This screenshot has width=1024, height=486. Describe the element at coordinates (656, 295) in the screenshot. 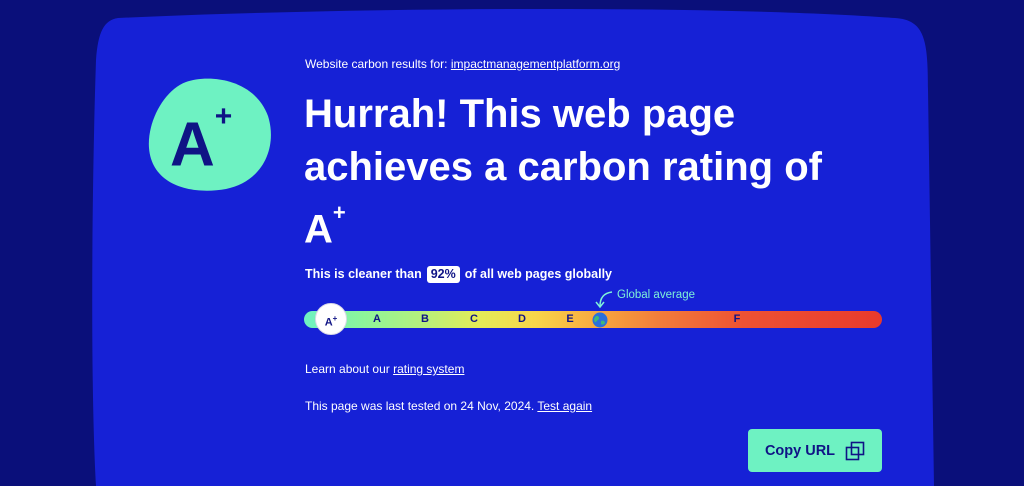

I see `global-average-label: Global average` at that location.